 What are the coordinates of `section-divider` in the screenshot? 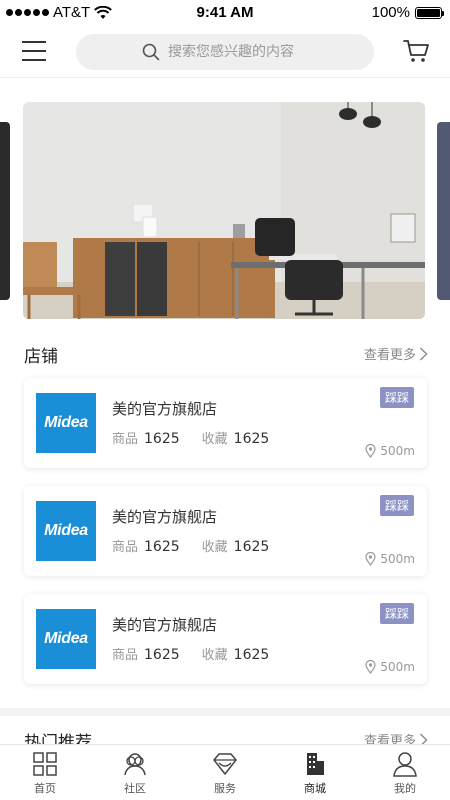 It's located at (225, 712).